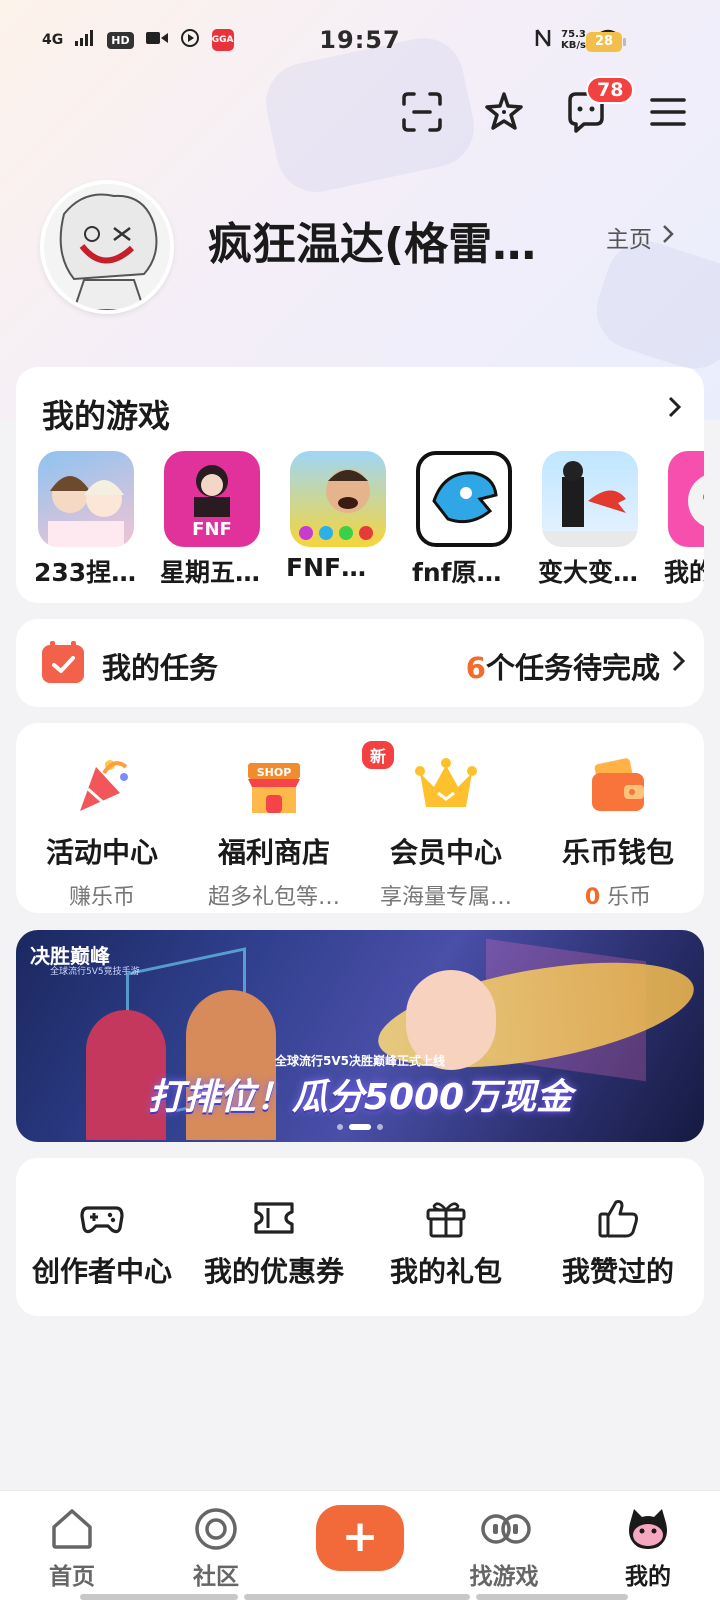 This screenshot has width=720, height=1600. I want to click on tools-card: 创作者中心 我的优惠券 我的礼包 我赞过的, so click(360, 1237).